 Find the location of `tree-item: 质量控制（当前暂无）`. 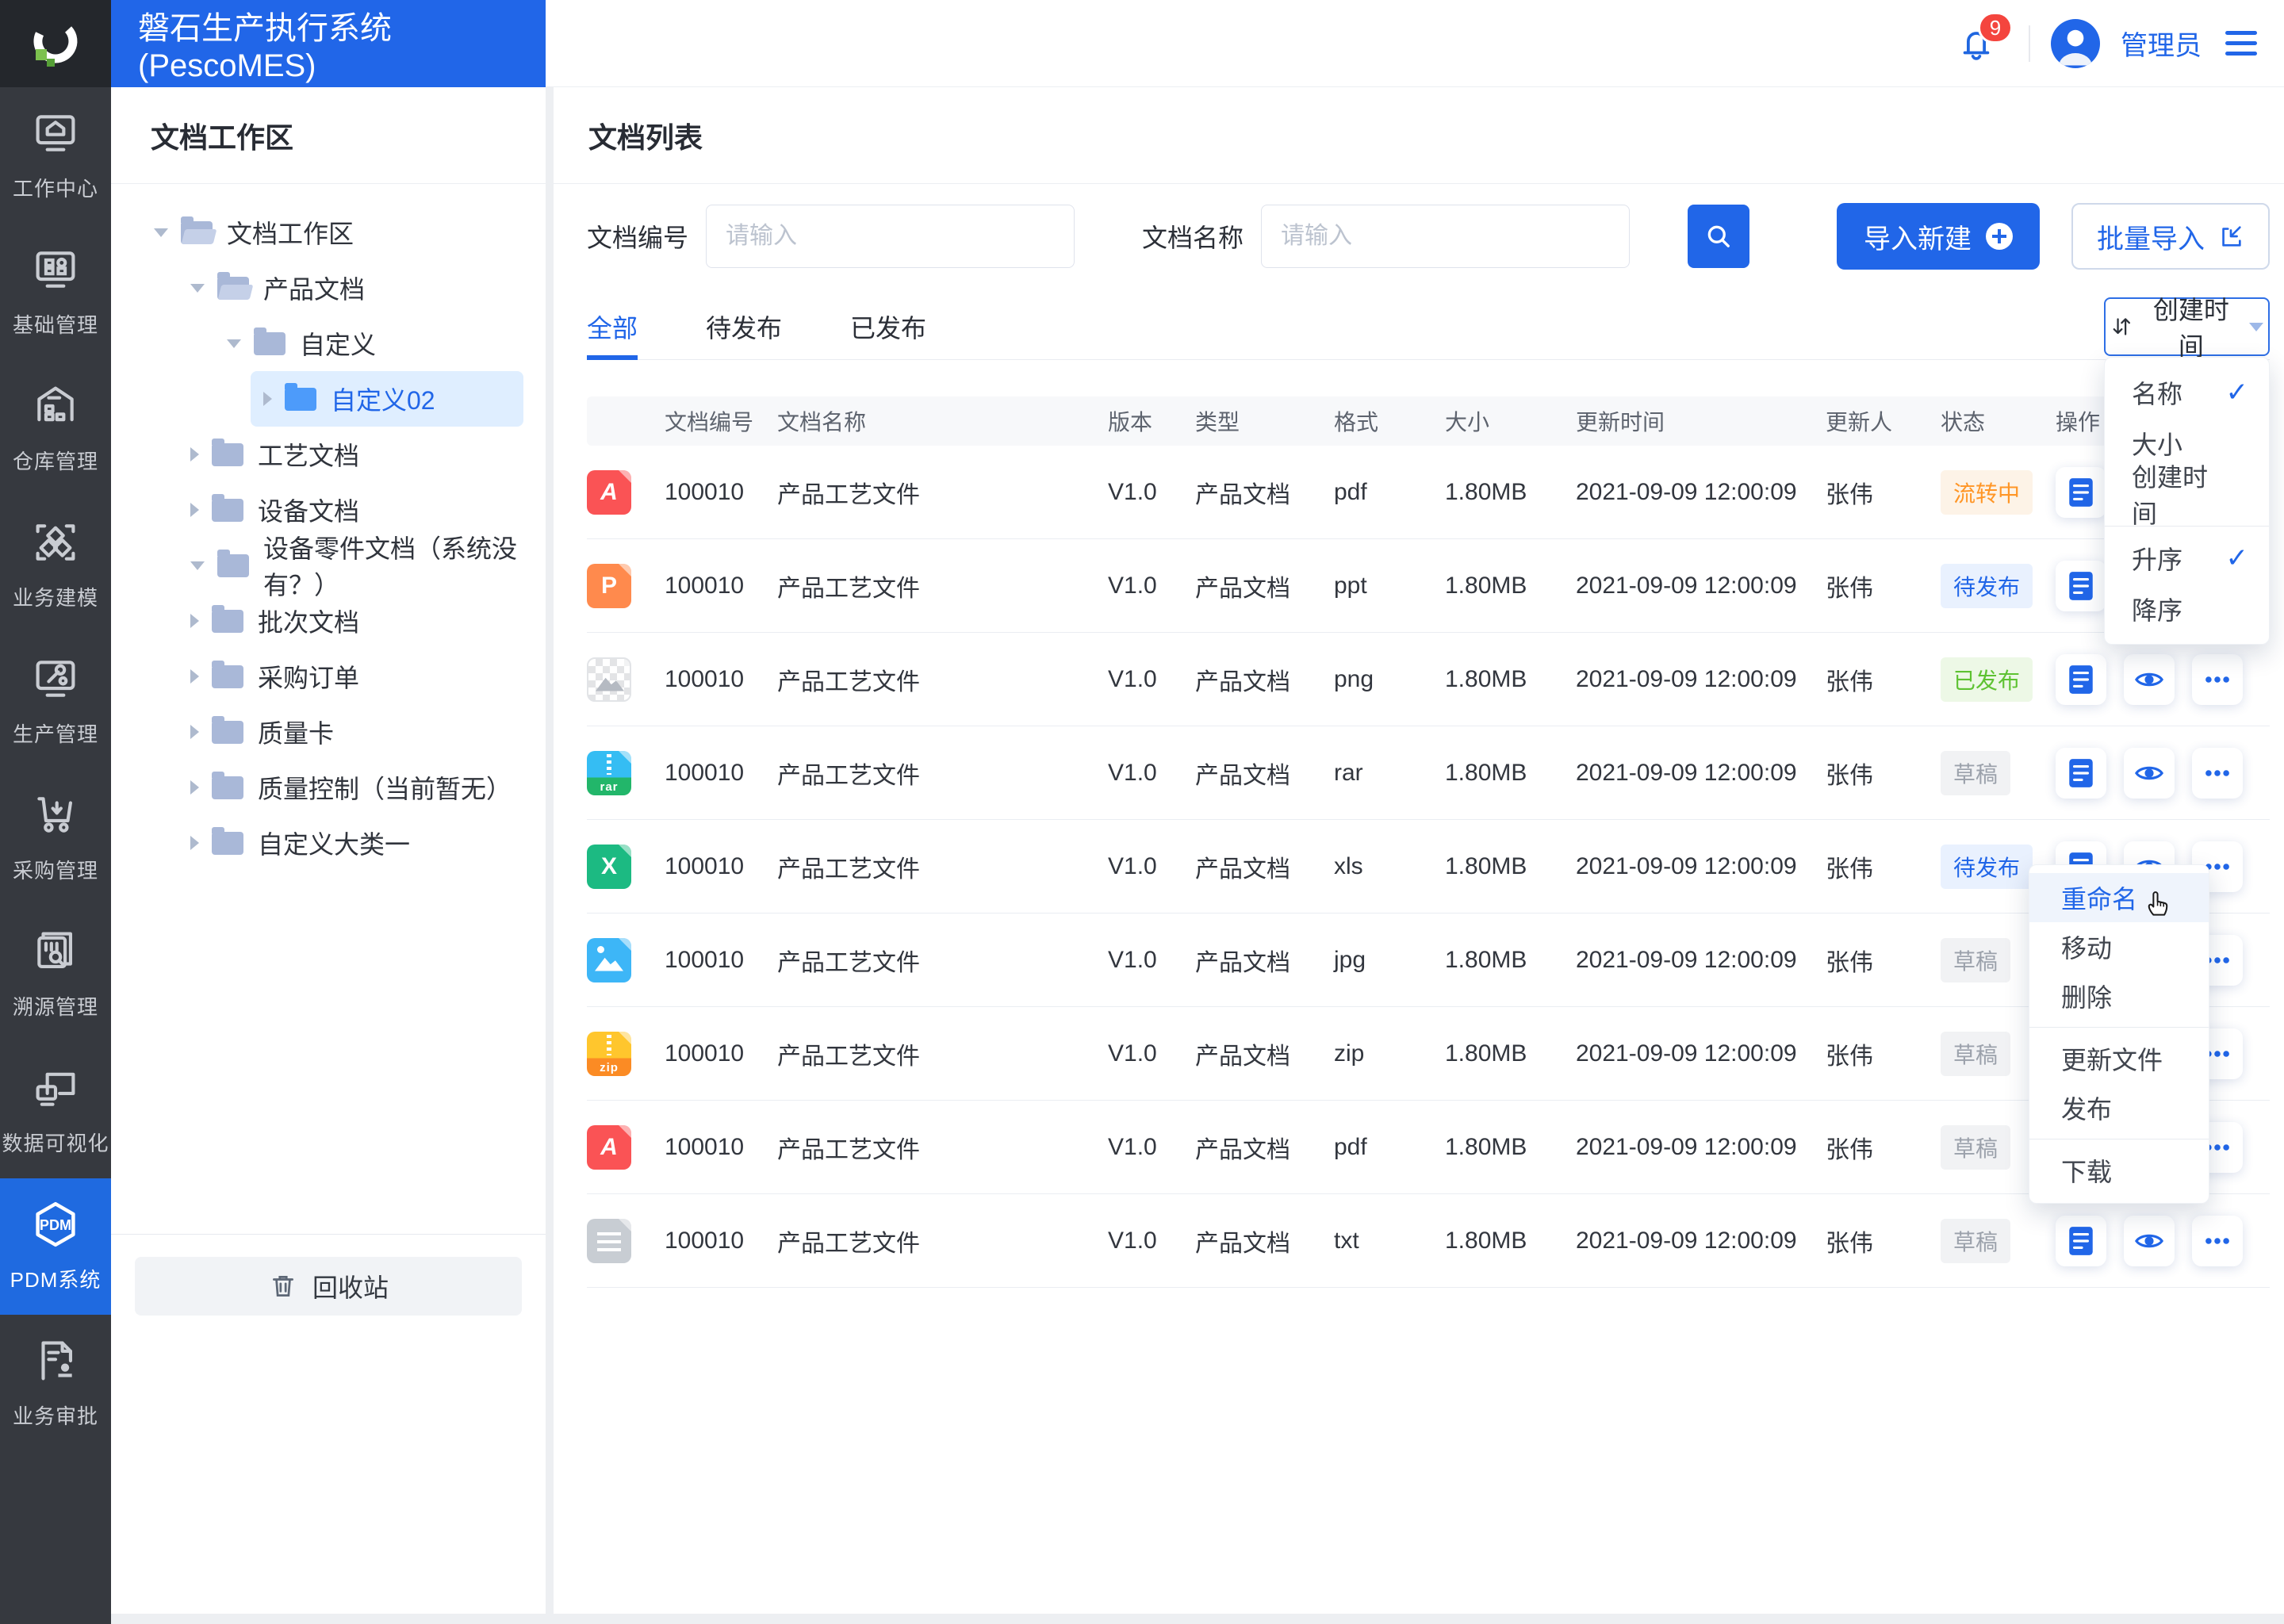

tree-item: 质量控制（当前暂无） is located at coordinates (350, 787).